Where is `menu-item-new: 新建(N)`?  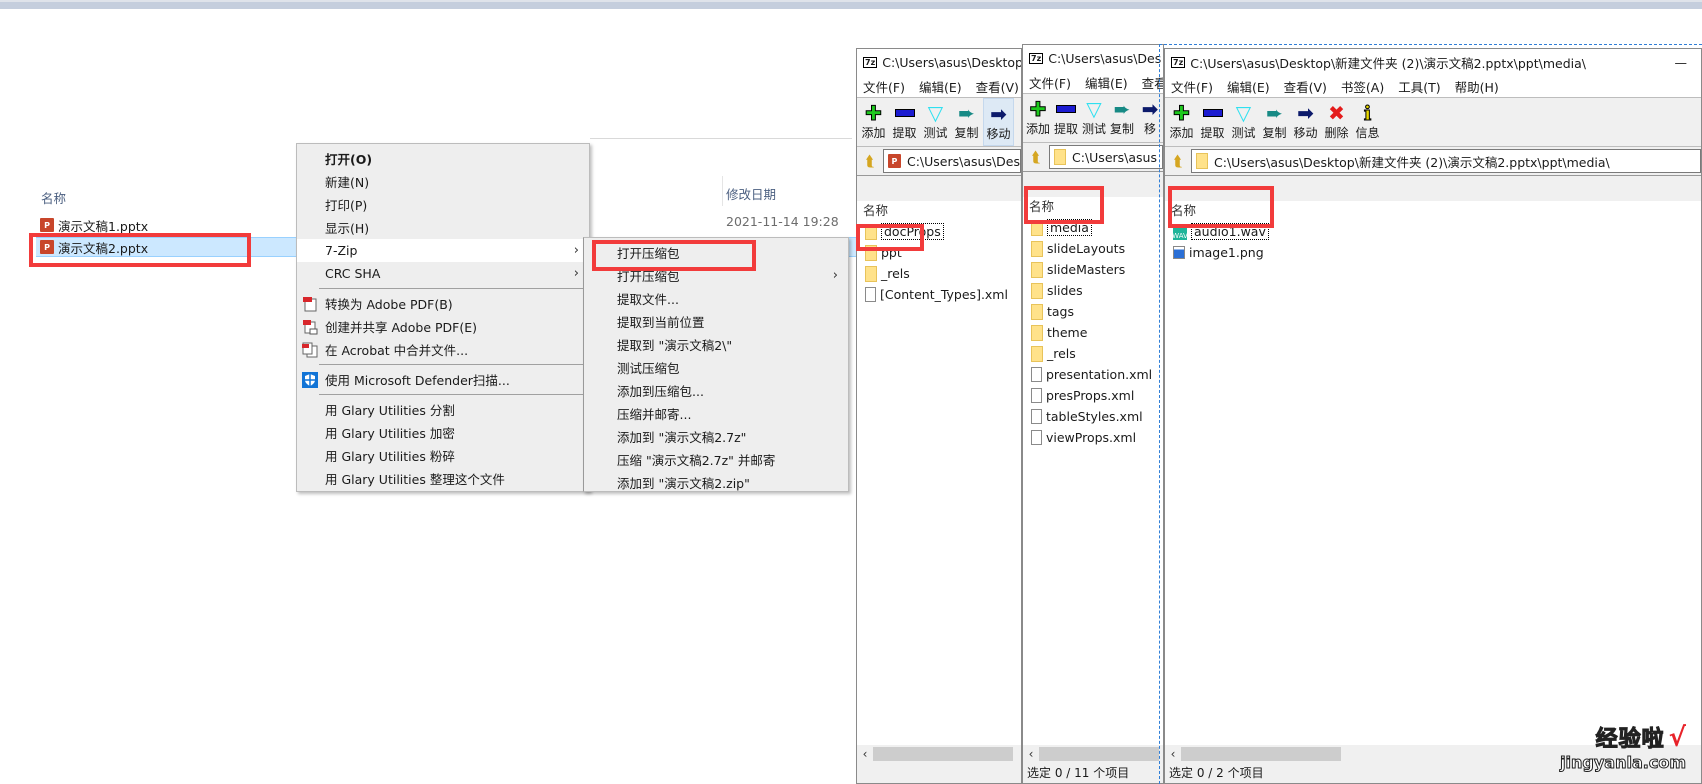 menu-item-new: 新建(N) is located at coordinates (443, 181).